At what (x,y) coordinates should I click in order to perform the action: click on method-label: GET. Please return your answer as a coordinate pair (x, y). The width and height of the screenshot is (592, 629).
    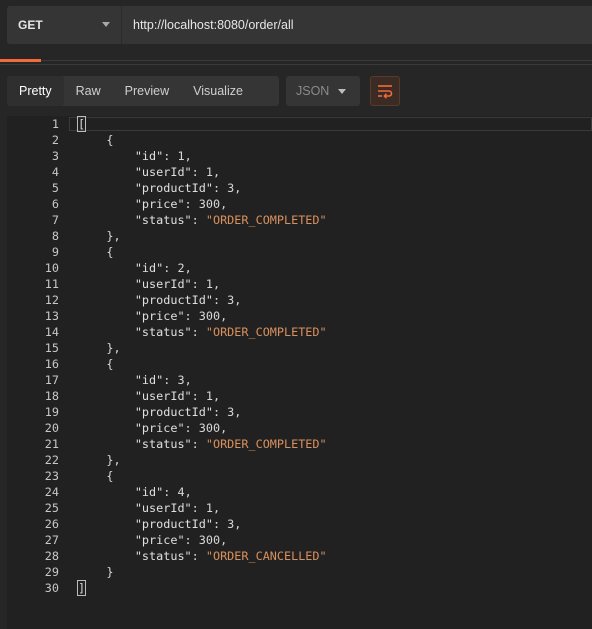
    Looking at the image, I should click on (30, 25).